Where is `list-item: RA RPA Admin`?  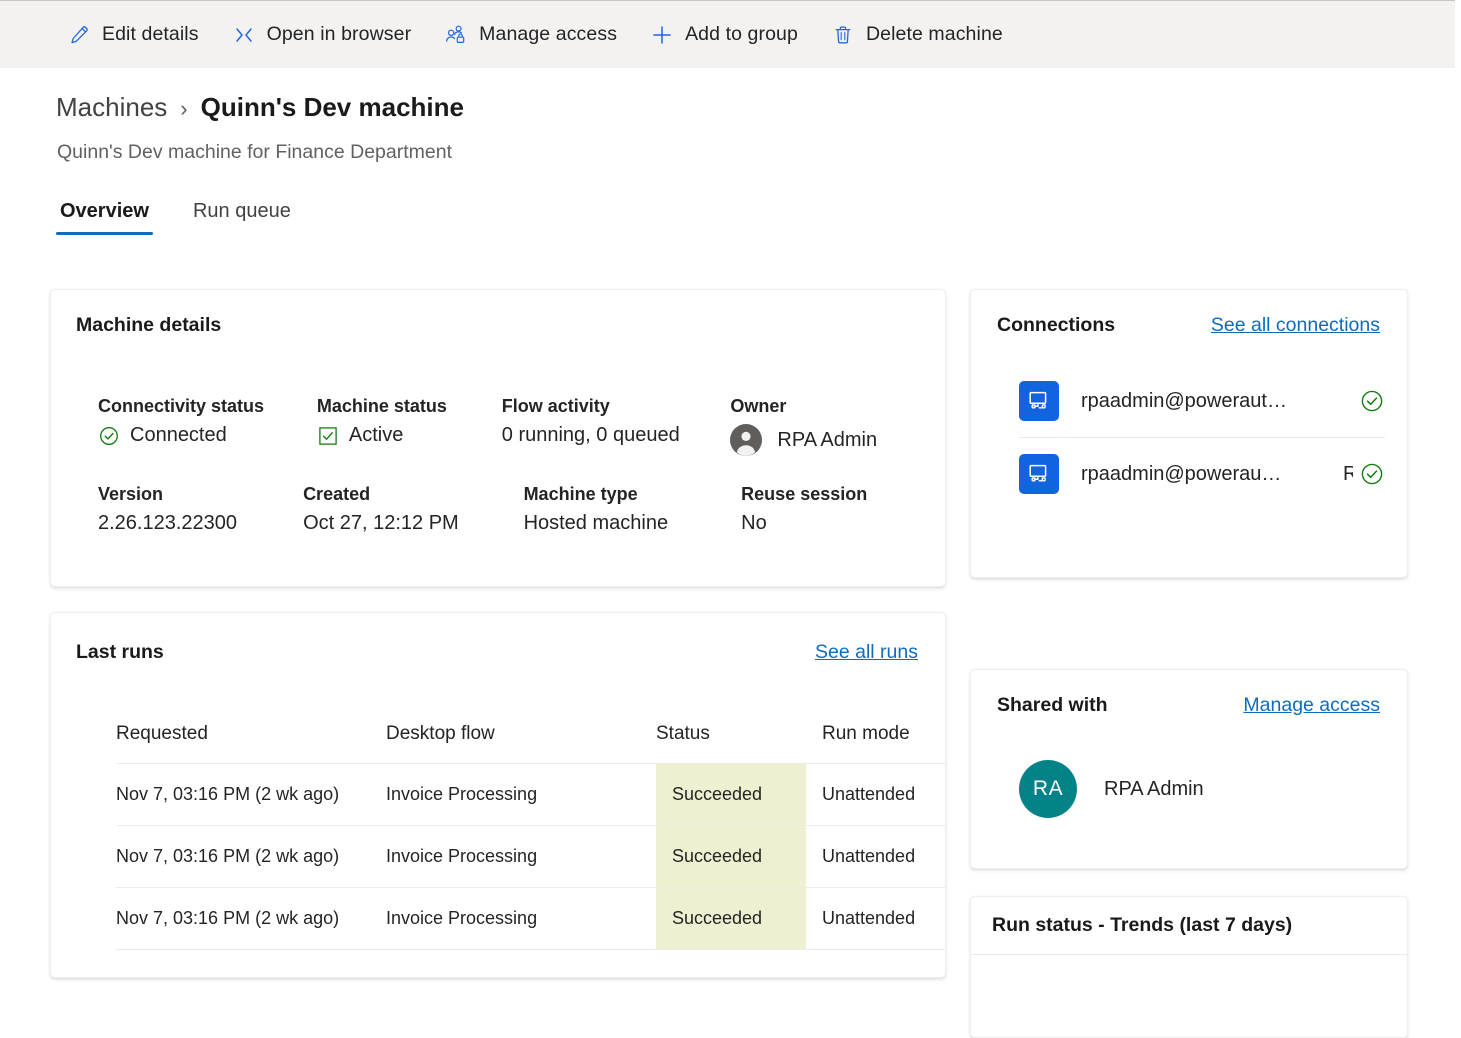 list-item: RA RPA Admin is located at coordinates (1111, 789).